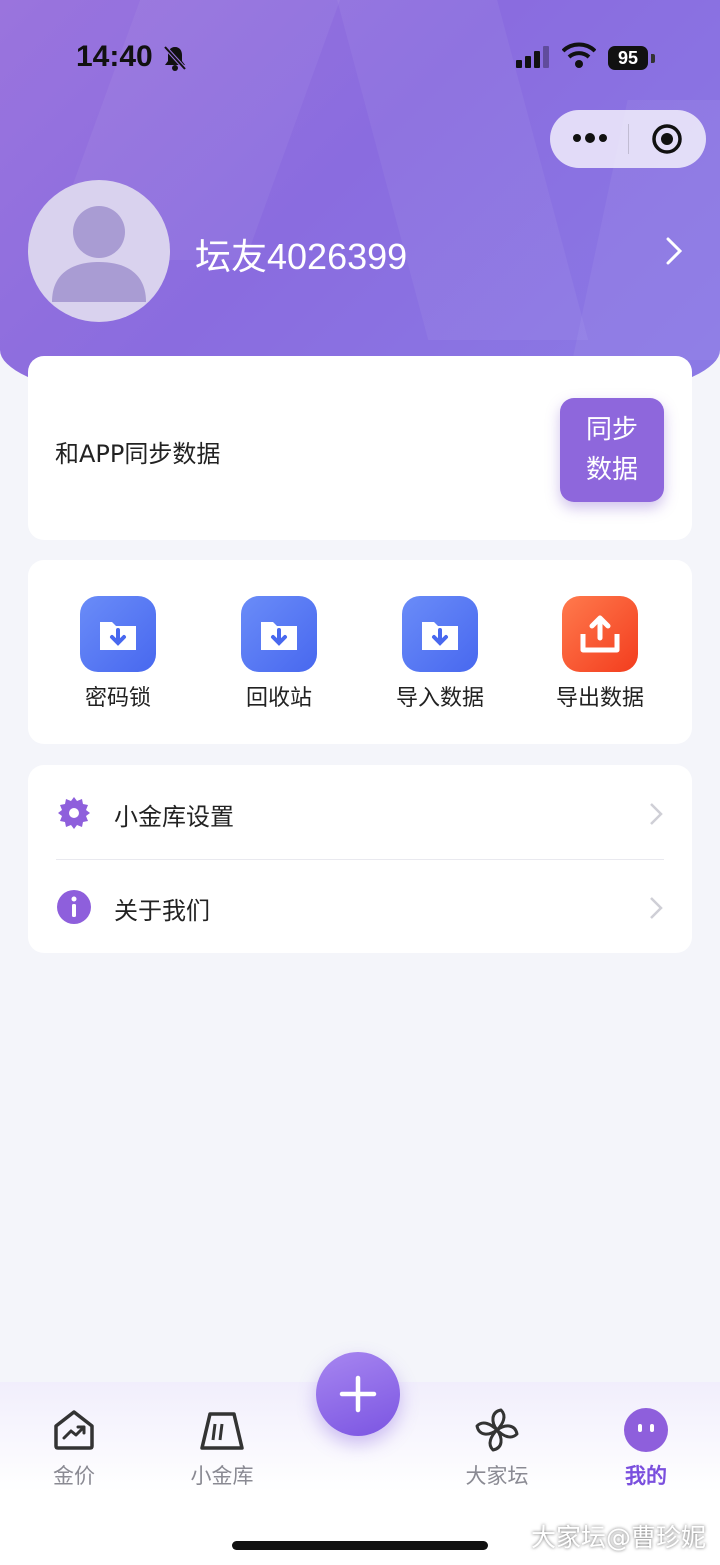 This screenshot has height=1565, width=720. What do you see at coordinates (117, 698) in the screenshot?
I see `action-label: 密码锁` at bounding box center [117, 698].